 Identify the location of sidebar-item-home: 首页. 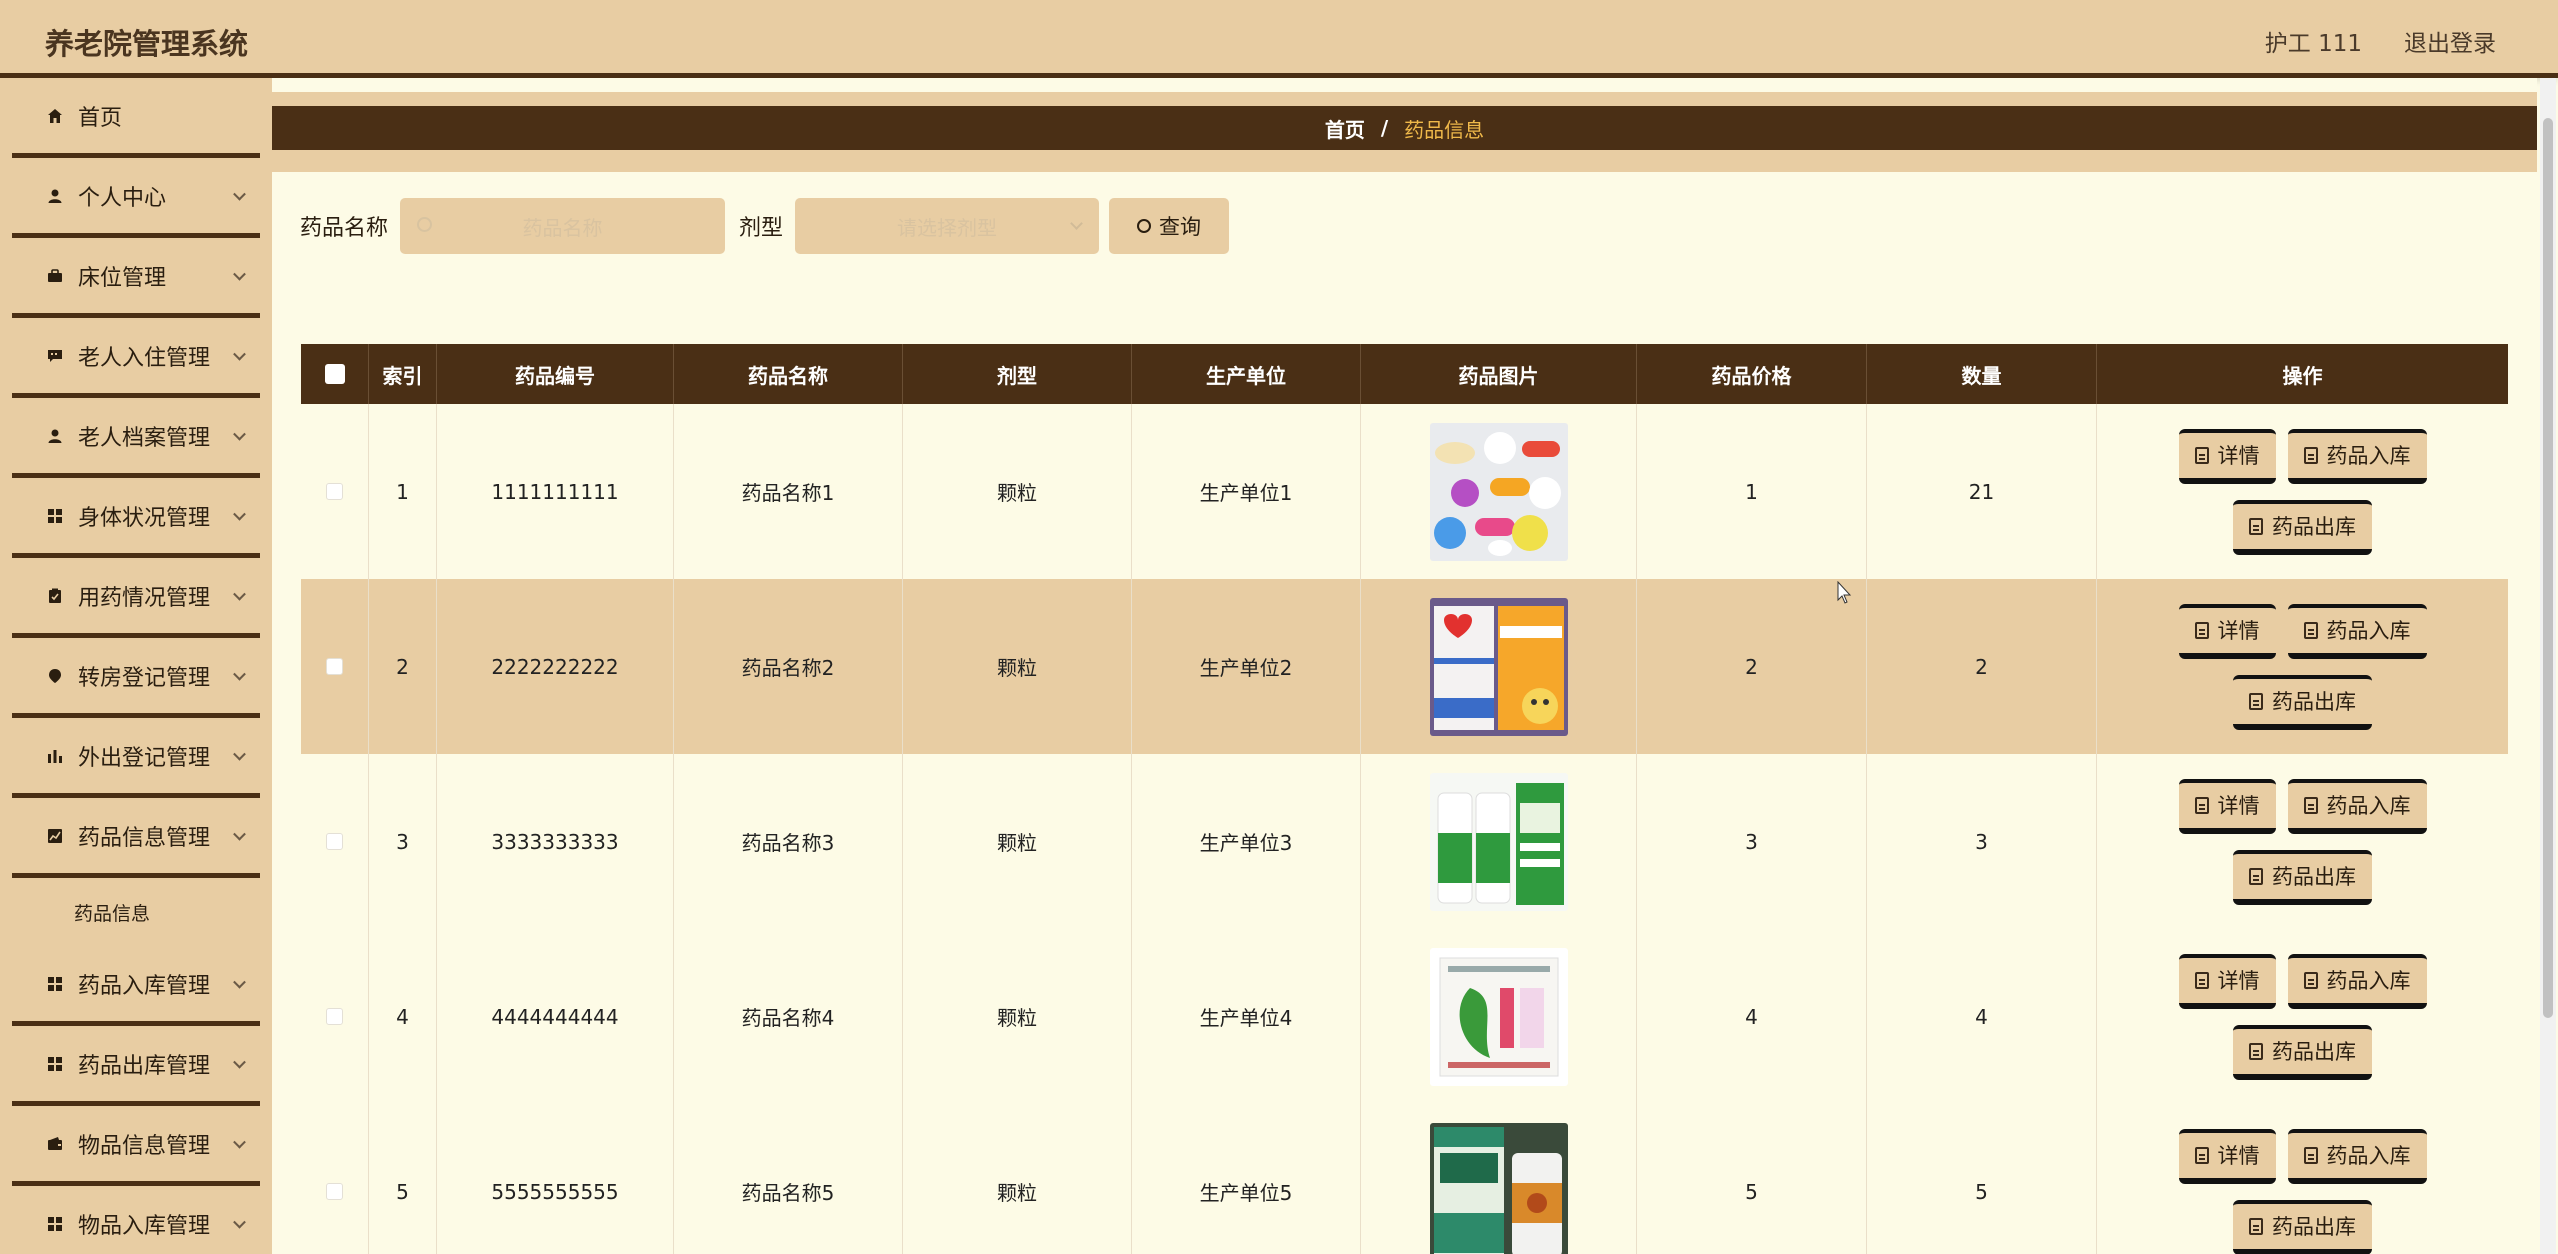
(136, 118).